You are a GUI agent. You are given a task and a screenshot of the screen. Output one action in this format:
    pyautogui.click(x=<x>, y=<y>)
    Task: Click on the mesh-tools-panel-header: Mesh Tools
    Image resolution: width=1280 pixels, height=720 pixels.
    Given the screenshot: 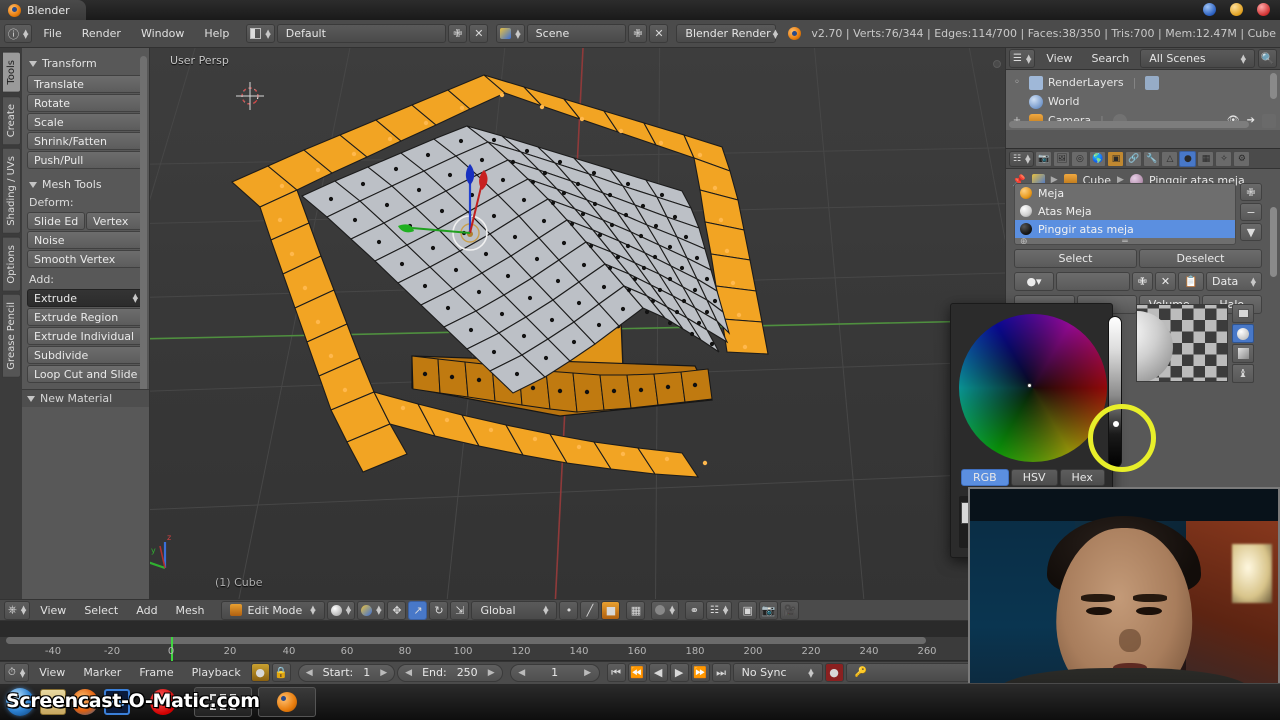 What is the action you would take?
    pyautogui.click(x=86, y=184)
    